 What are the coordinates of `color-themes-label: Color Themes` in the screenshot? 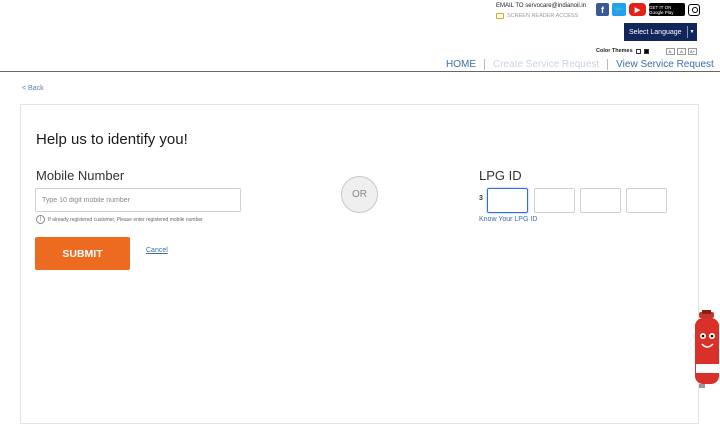 It's located at (614, 51).